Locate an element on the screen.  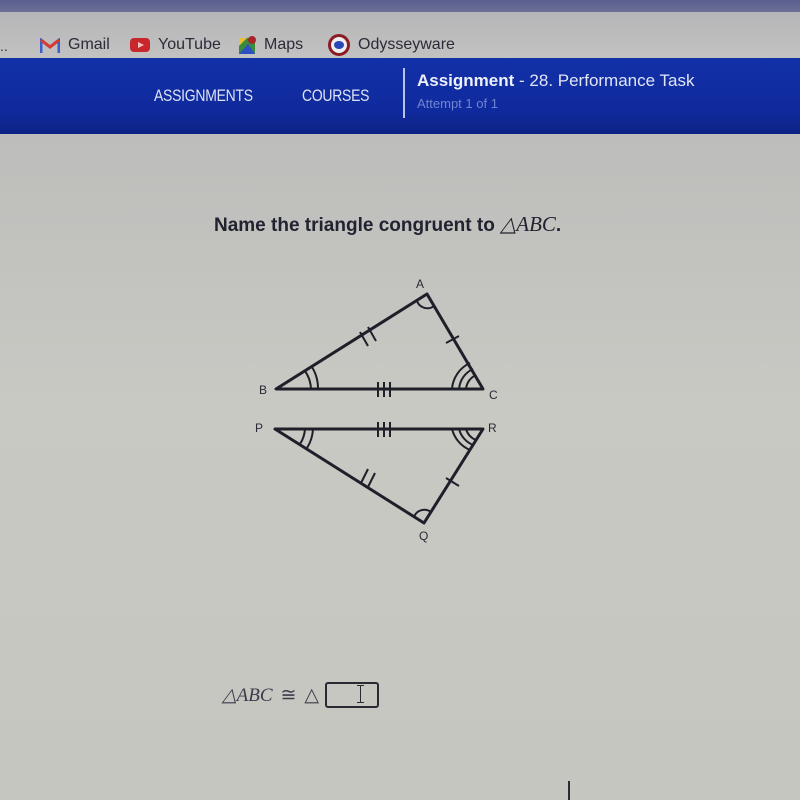
answer-input is located at coordinates (352, 695).